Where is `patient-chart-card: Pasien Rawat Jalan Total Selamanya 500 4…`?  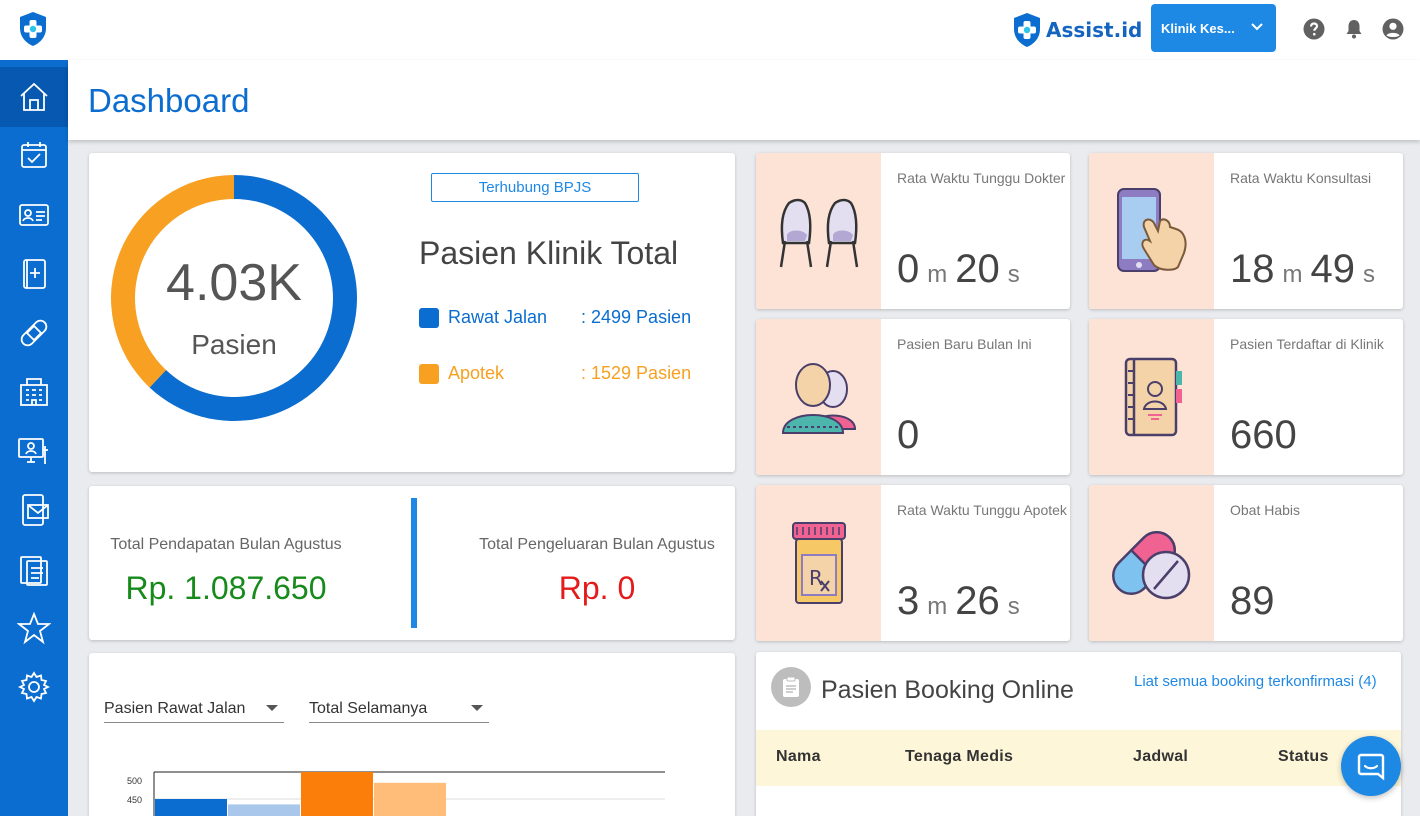 patient-chart-card: Pasien Rawat Jalan Total Selamanya 500 4… is located at coordinates (412, 734).